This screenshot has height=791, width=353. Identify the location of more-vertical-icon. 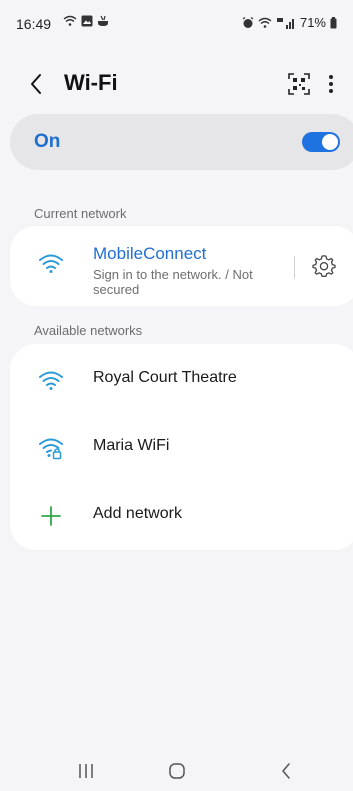
(331, 84).